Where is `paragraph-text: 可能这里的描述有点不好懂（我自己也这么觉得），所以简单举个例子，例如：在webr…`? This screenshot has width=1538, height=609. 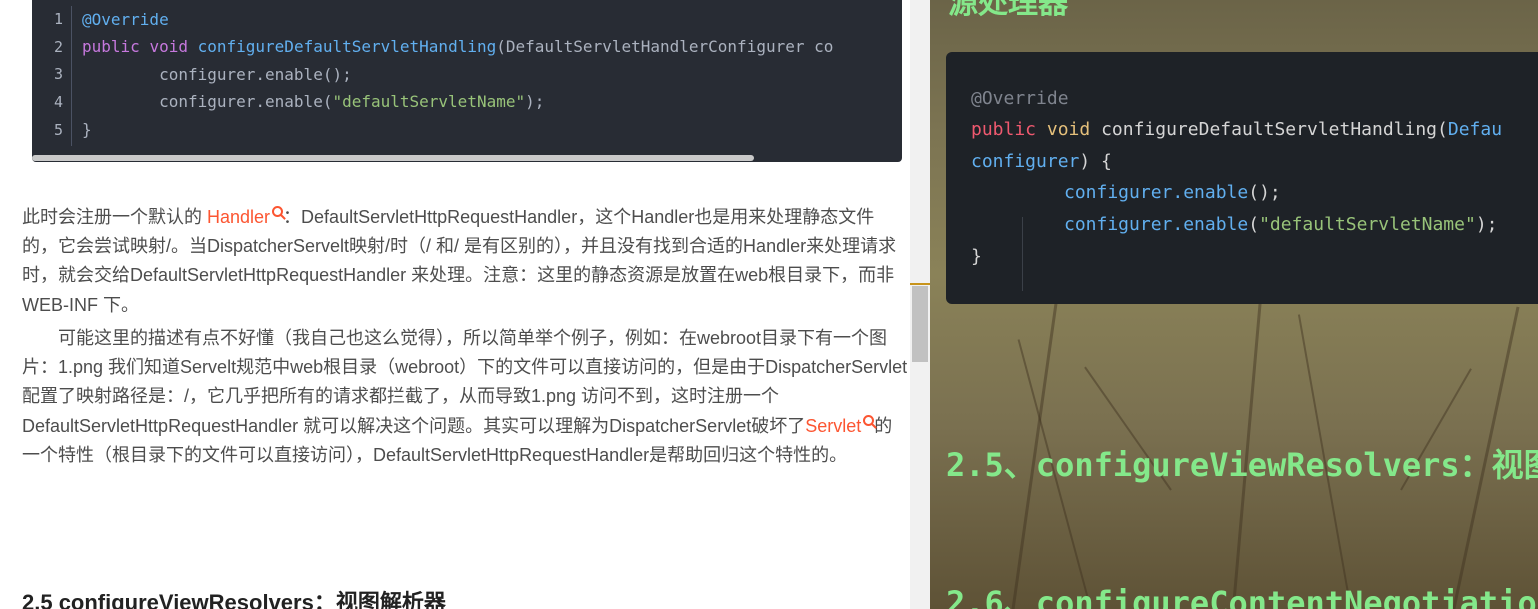
paragraph-text: 可能这里的描述有点不好懂（我自己也这么觉得），所以简单举个例子，例如：在webr… is located at coordinates (465, 382).